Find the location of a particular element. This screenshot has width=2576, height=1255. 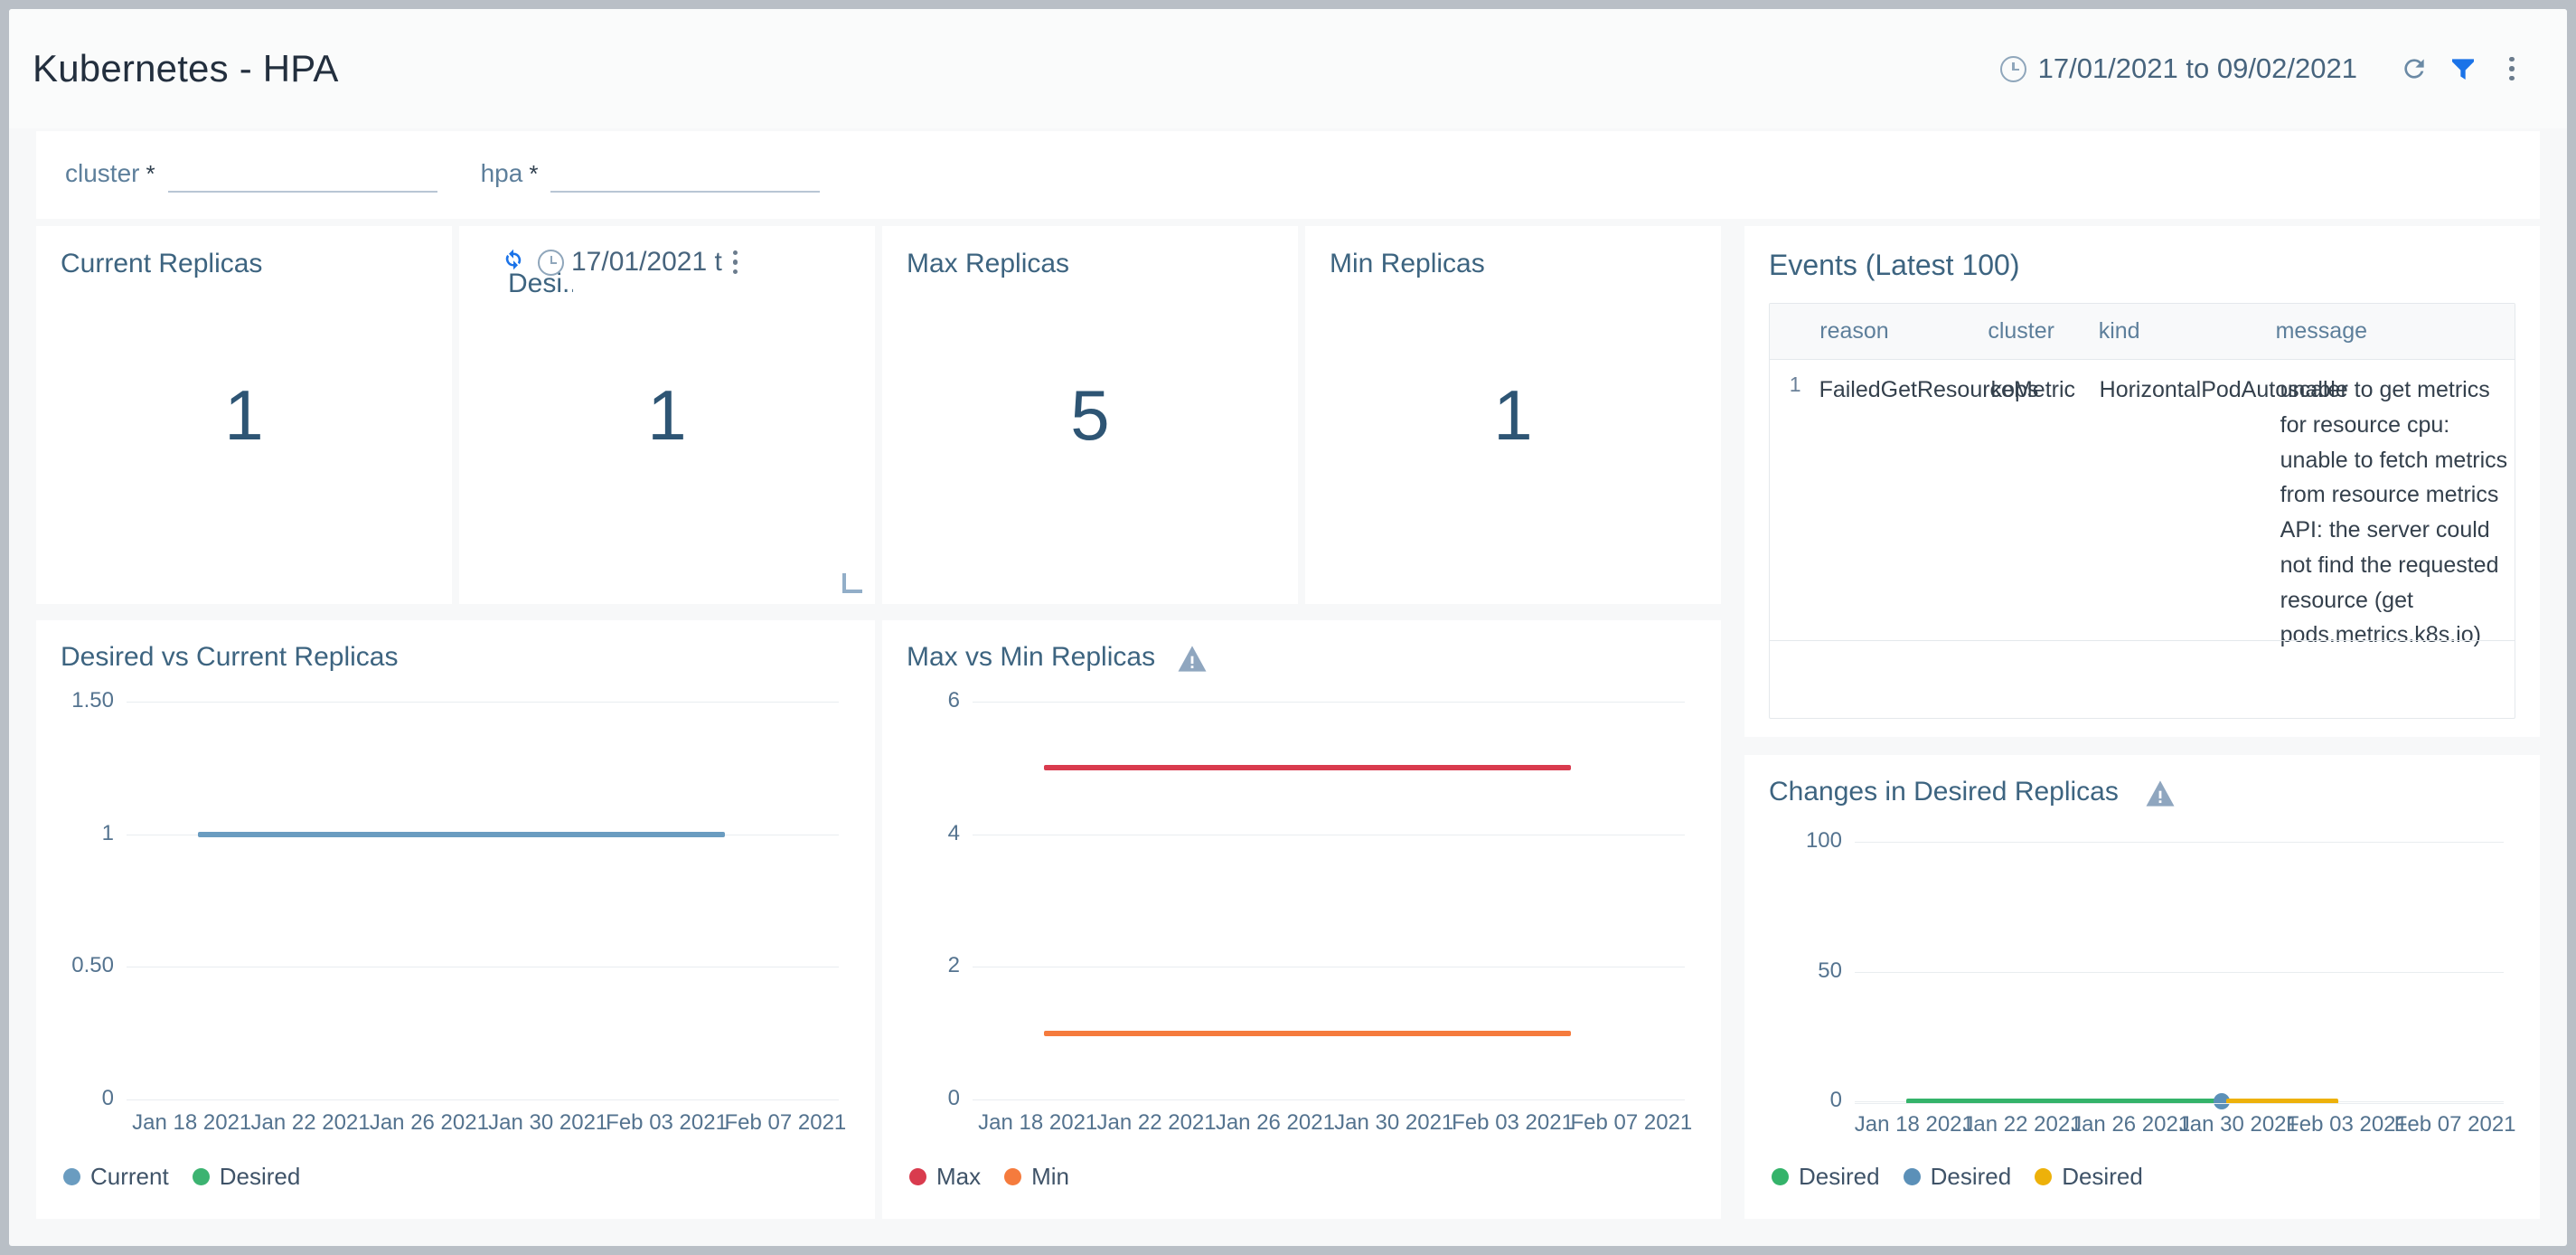

legend-item-desired-0: Desired is located at coordinates (1826, 1177).